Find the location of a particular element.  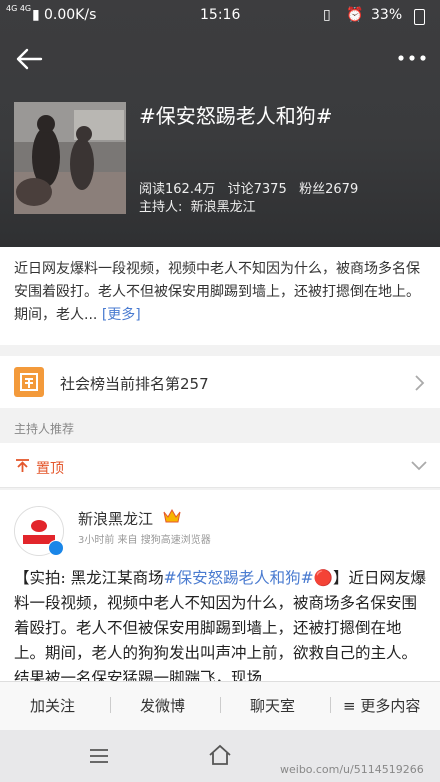

rank-label: 社会榜当前排名第257 is located at coordinates (134, 384).